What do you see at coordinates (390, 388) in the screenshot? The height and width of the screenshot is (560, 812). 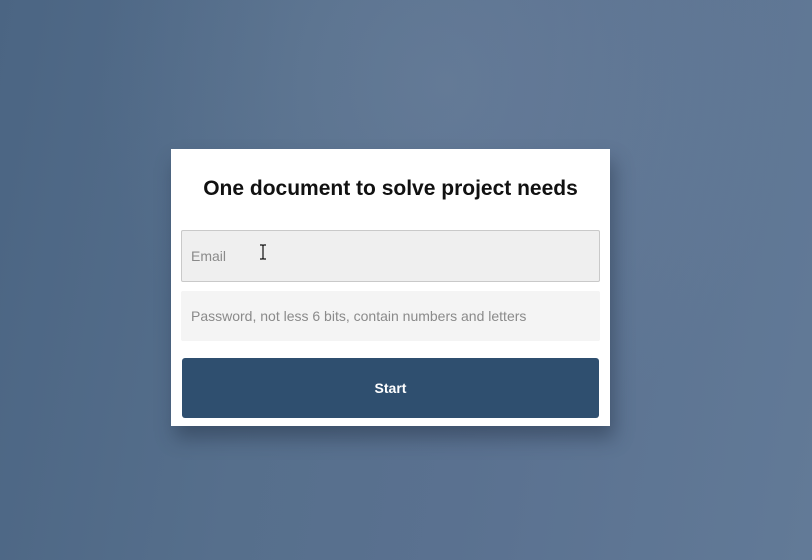 I see `start-button: Start` at bounding box center [390, 388].